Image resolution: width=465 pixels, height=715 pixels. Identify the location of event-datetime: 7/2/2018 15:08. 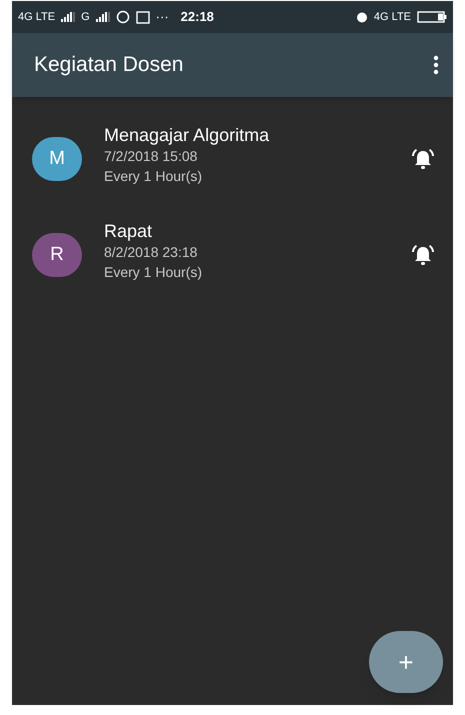
(151, 156).